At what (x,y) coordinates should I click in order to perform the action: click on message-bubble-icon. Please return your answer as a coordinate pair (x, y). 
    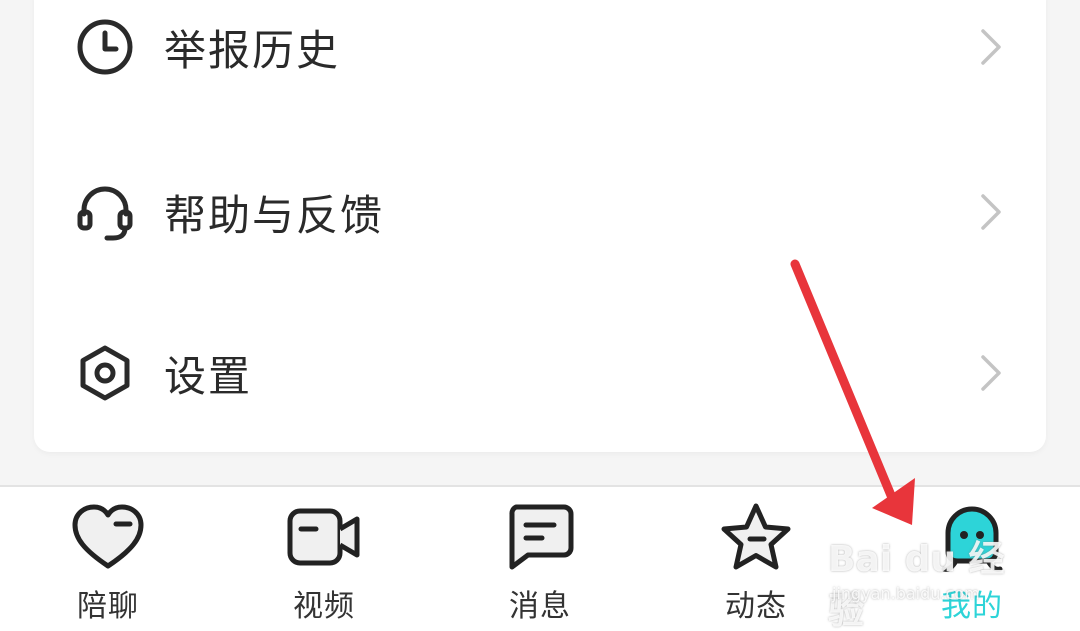
    Looking at the image, I should click on (540, 537).